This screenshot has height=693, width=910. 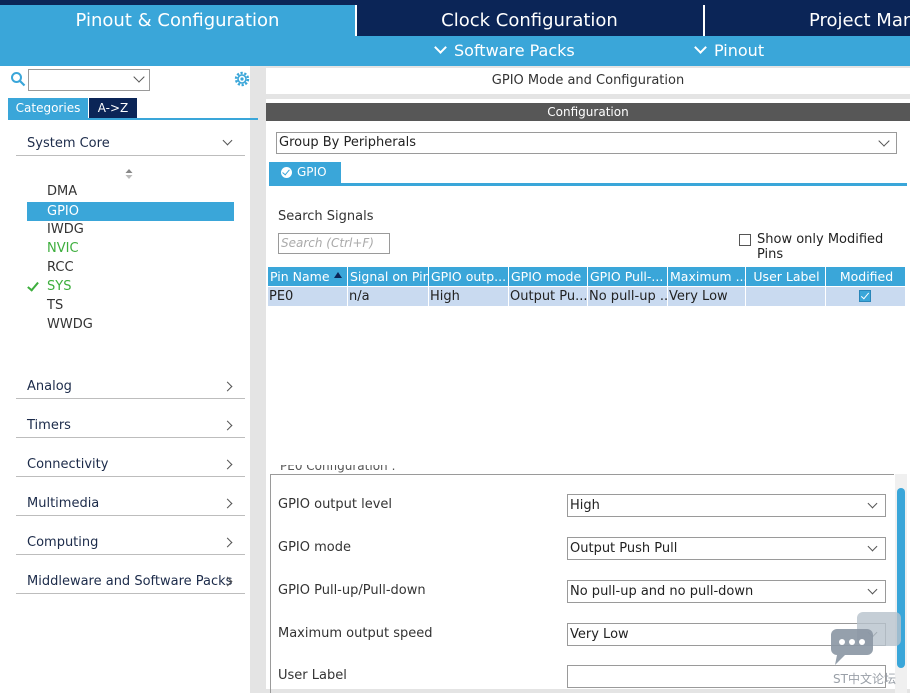 I want to click on param-label-pull: GPIO Pull-up/Pull-down, so click(x=352, y=590).